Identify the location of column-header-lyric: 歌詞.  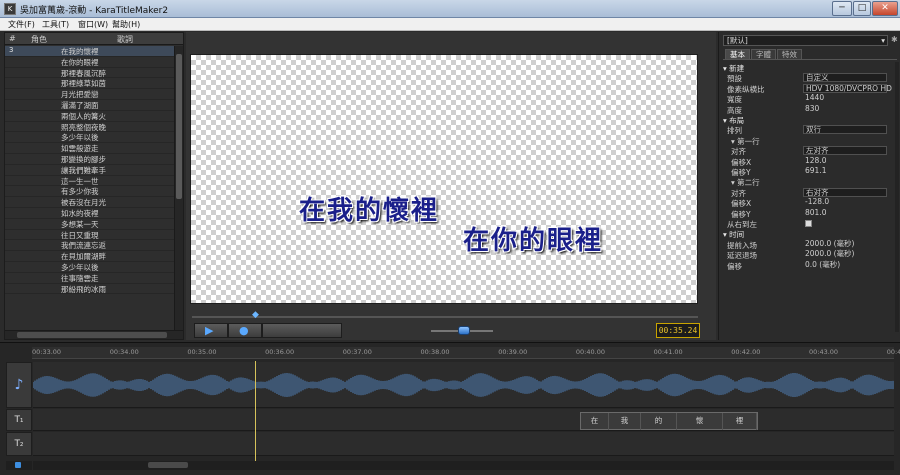
(125, 39).